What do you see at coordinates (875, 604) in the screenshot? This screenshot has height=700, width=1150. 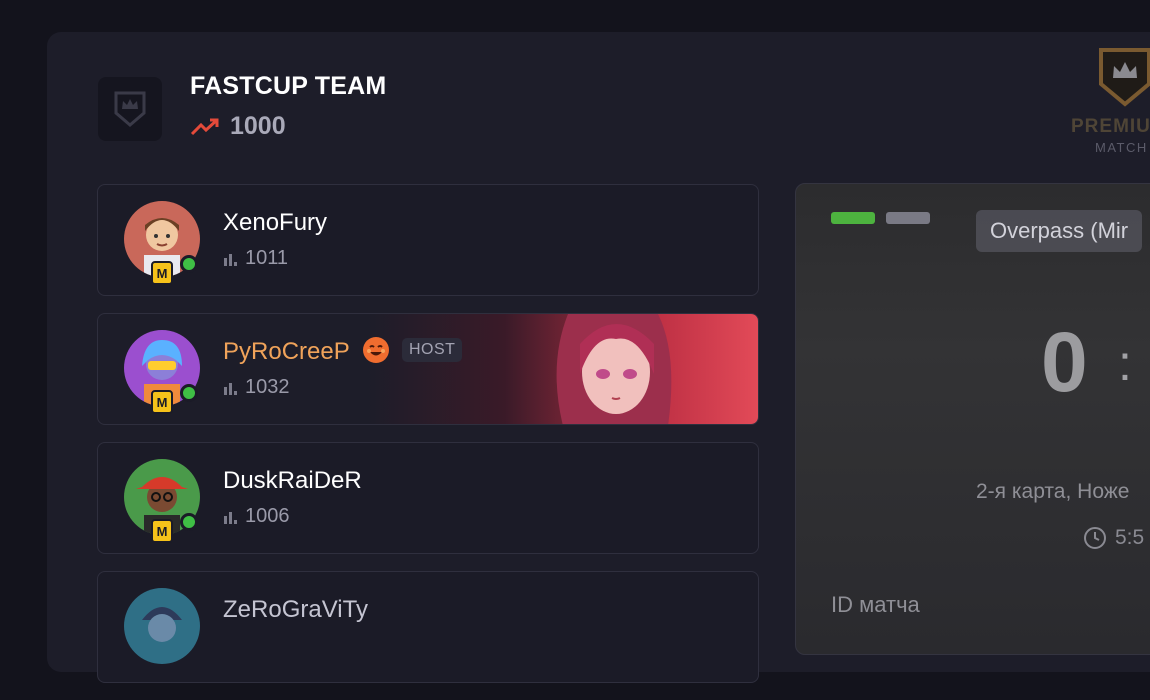 I see `match-id-label: ID матча` at bounding box center [875, 604].